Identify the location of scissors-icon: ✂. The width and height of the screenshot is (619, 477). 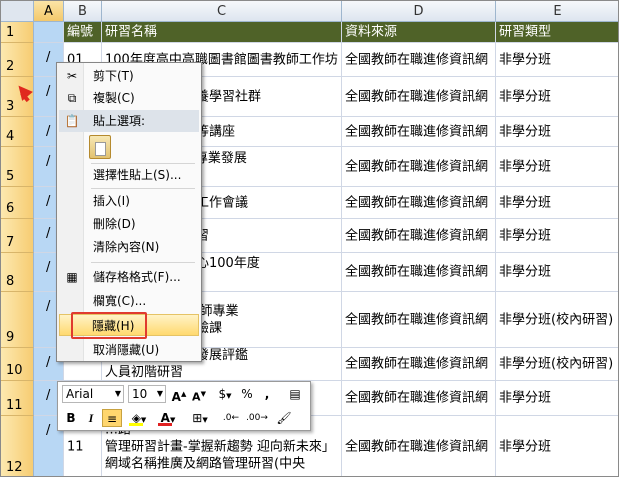
(72, 76).